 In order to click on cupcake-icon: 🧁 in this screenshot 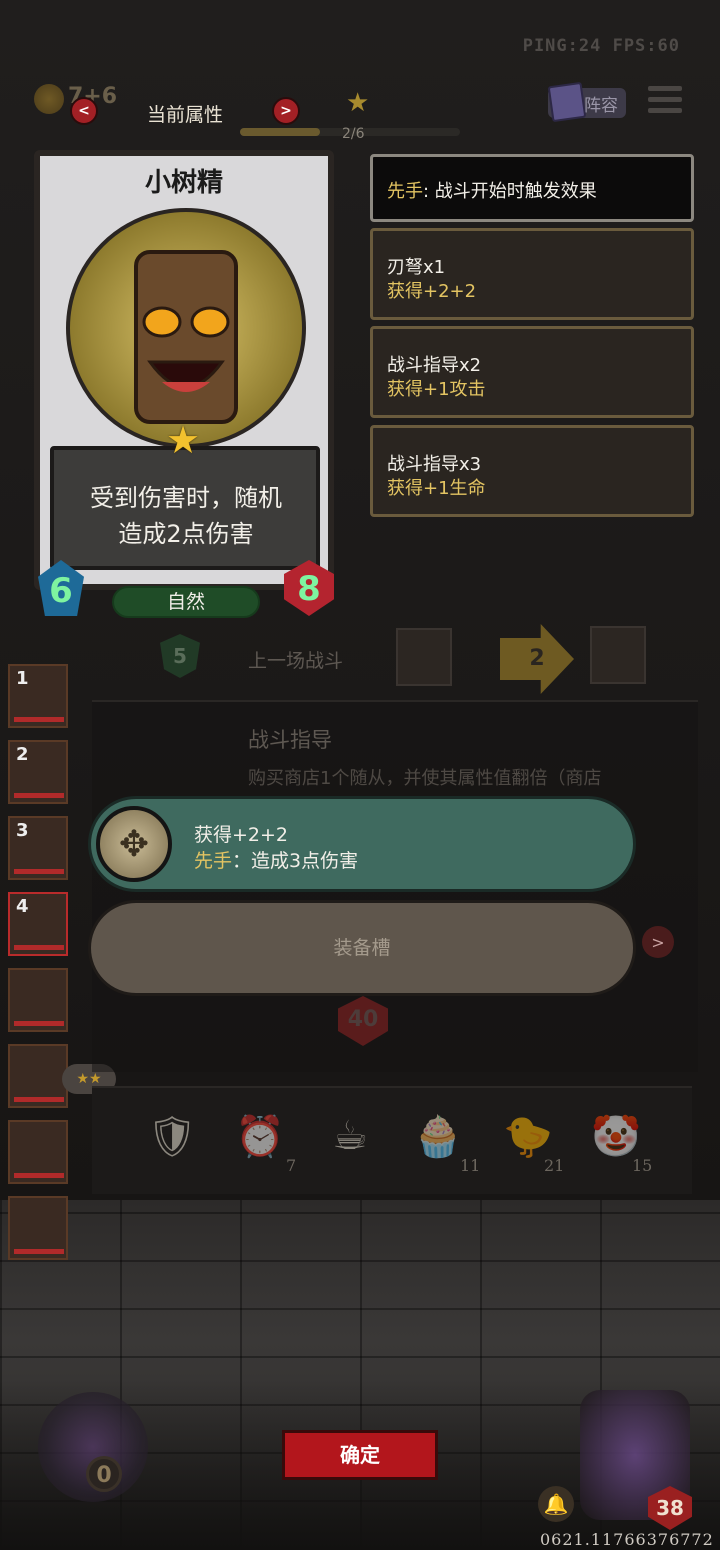, I will do `click(438, 1136)`.